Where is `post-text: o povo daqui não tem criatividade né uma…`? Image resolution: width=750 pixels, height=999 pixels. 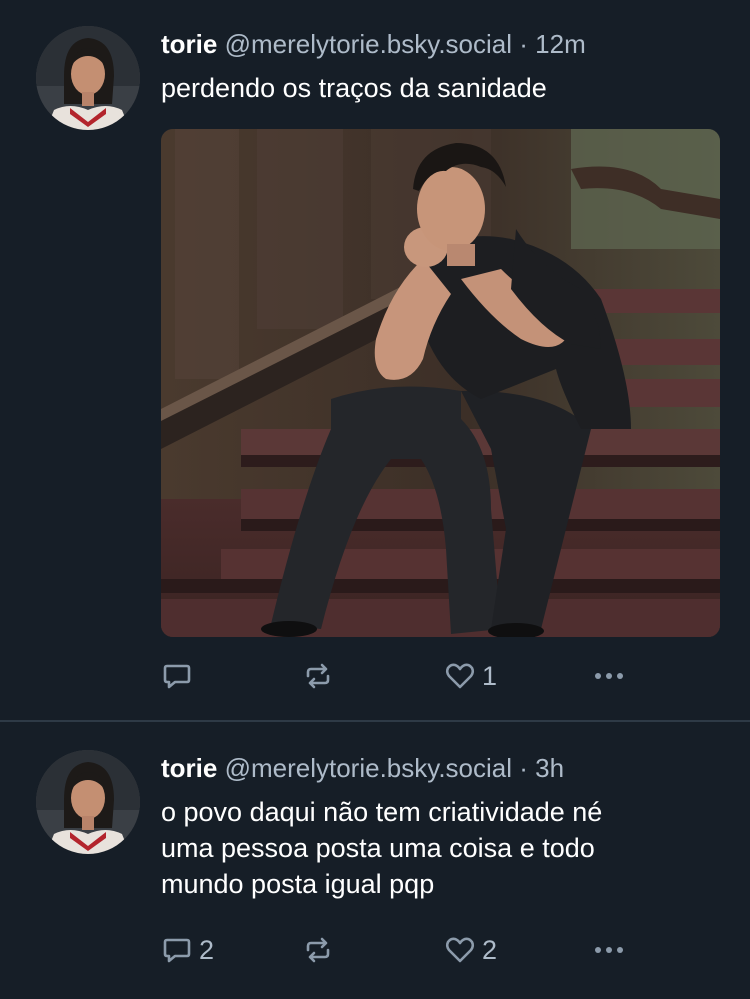 post-text: o povo daqui não tem criatividade né uma… is located at coordinates (446, 848).